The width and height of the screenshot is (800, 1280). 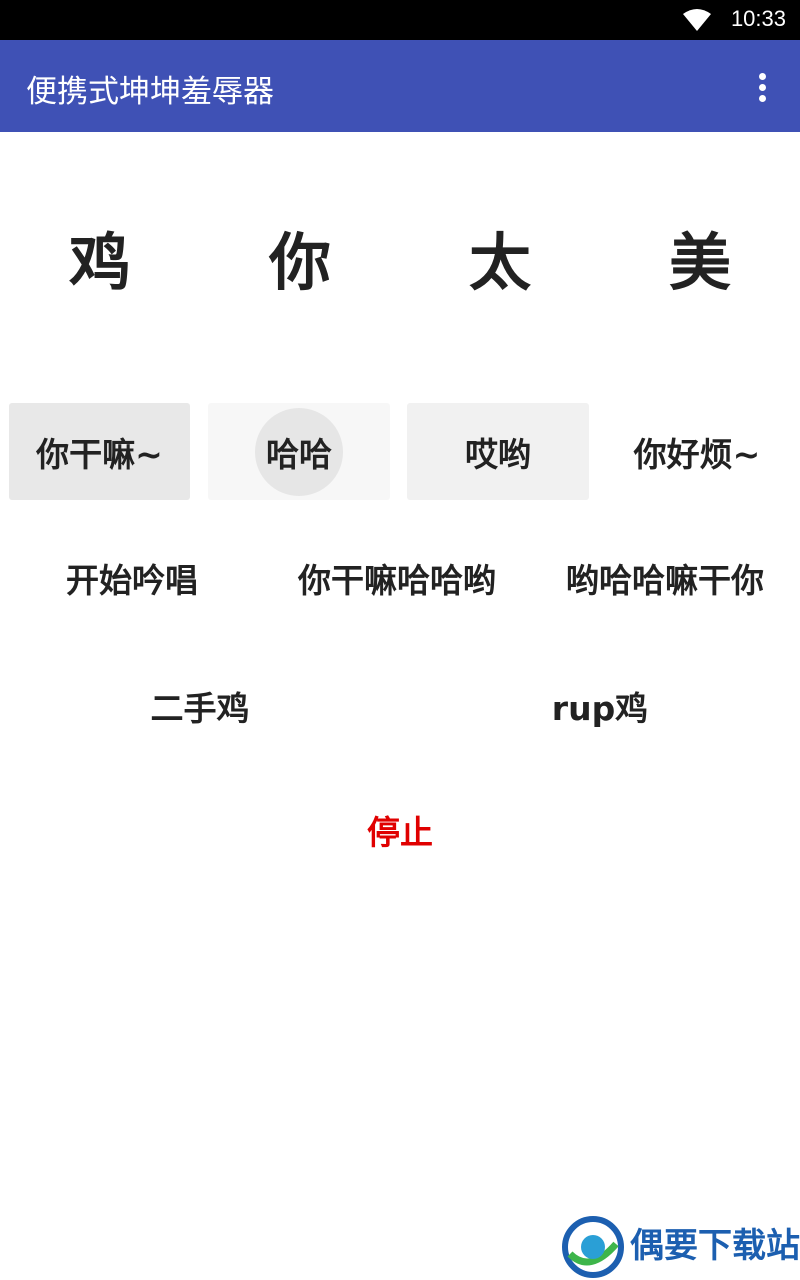 I want to click on button-label: 哈哈, so click(x=299, y=454).